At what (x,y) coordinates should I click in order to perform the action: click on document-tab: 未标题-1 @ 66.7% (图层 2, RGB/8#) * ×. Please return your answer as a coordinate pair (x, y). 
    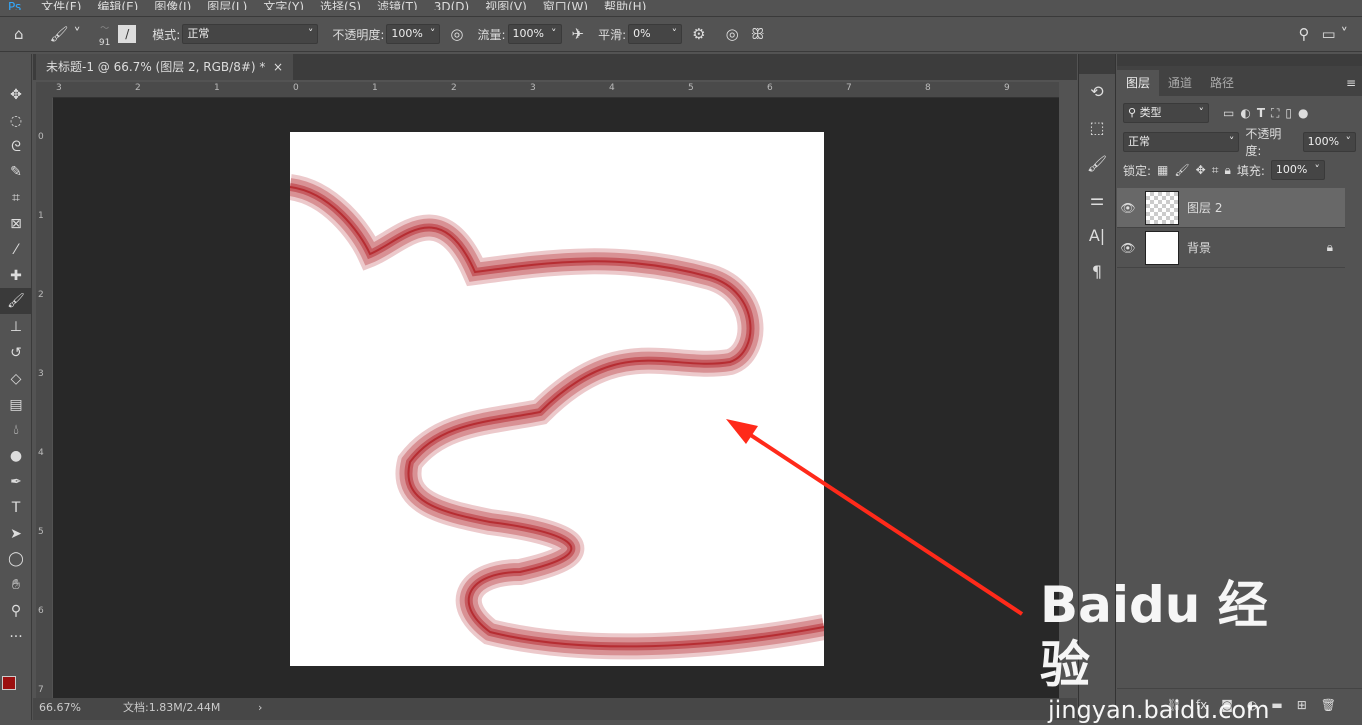
    Looking at the image, I should click on (165, 67).